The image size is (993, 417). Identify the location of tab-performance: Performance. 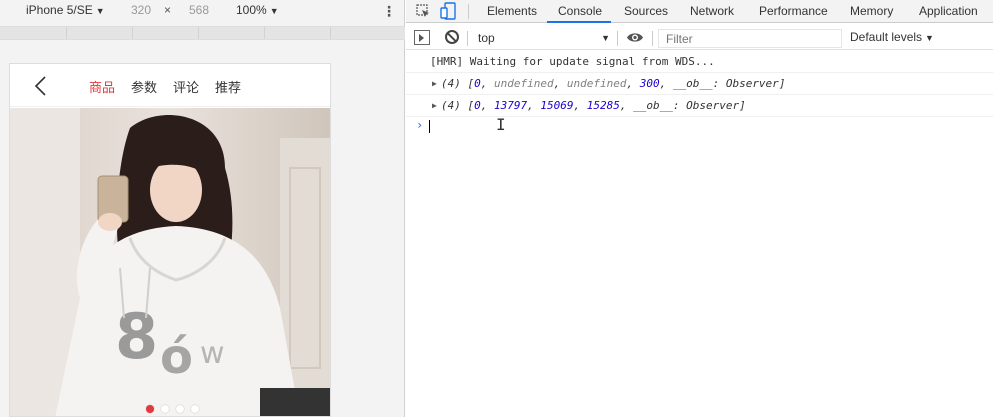
(793, 11).